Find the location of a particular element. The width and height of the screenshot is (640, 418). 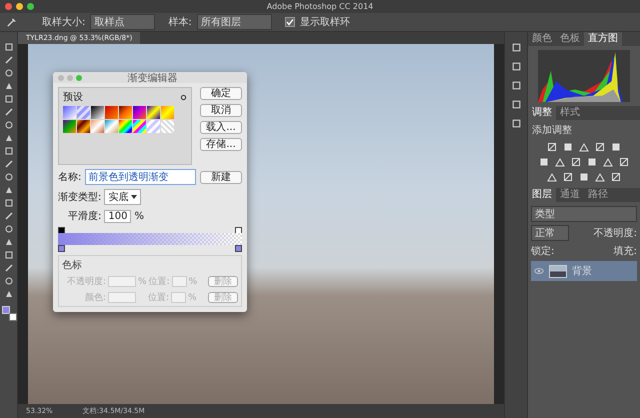

dialog-button: 取消 is located at coordinates (221, 110).